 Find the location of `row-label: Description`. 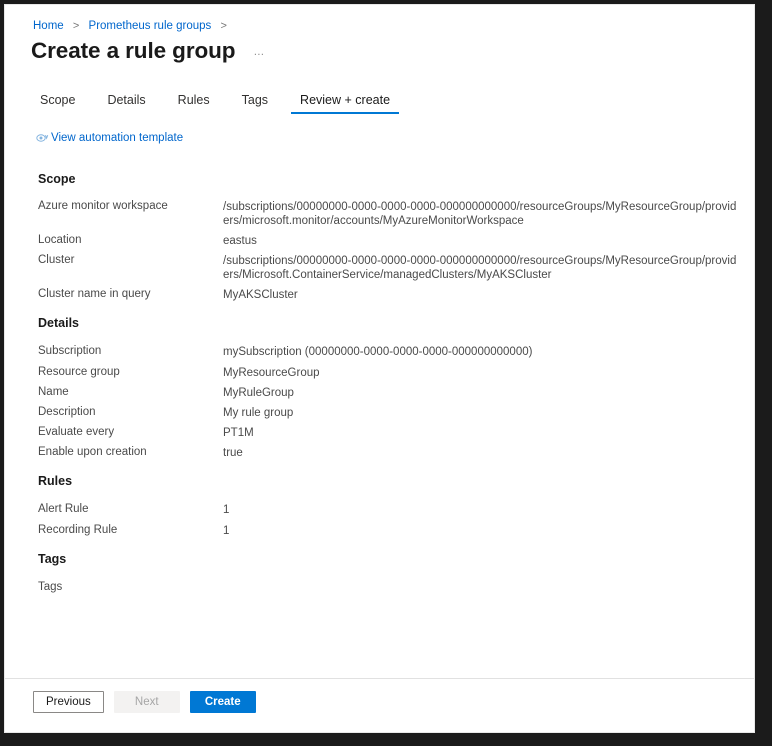

row-label: Description is located at coordinates (67, 412).